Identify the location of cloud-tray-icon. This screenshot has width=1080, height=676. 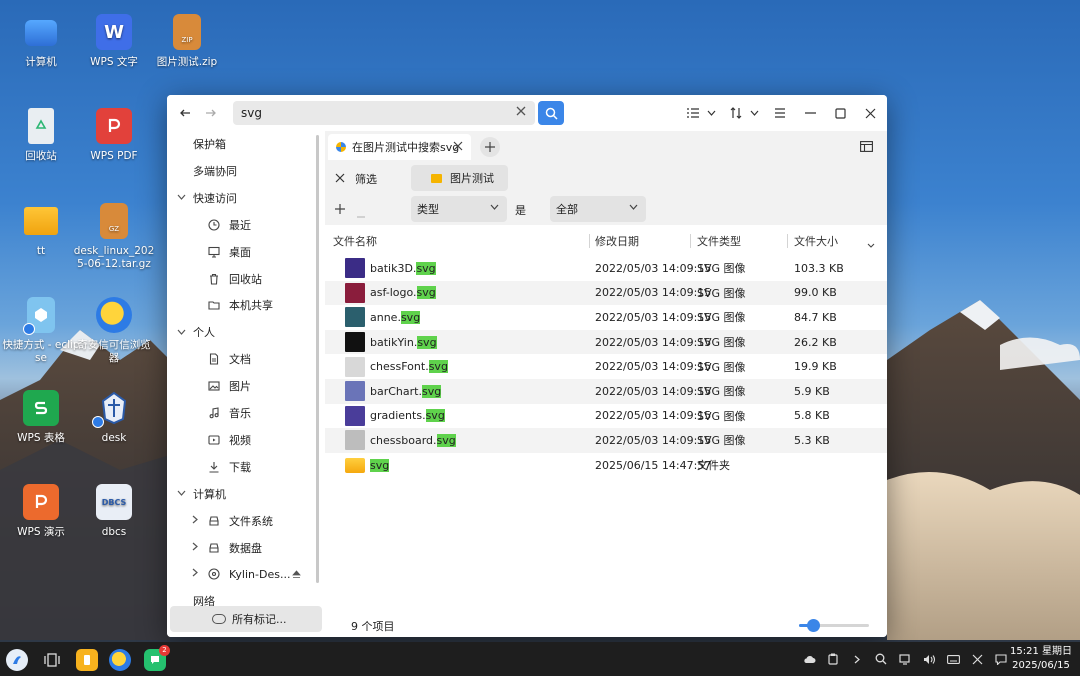
(809, 659).